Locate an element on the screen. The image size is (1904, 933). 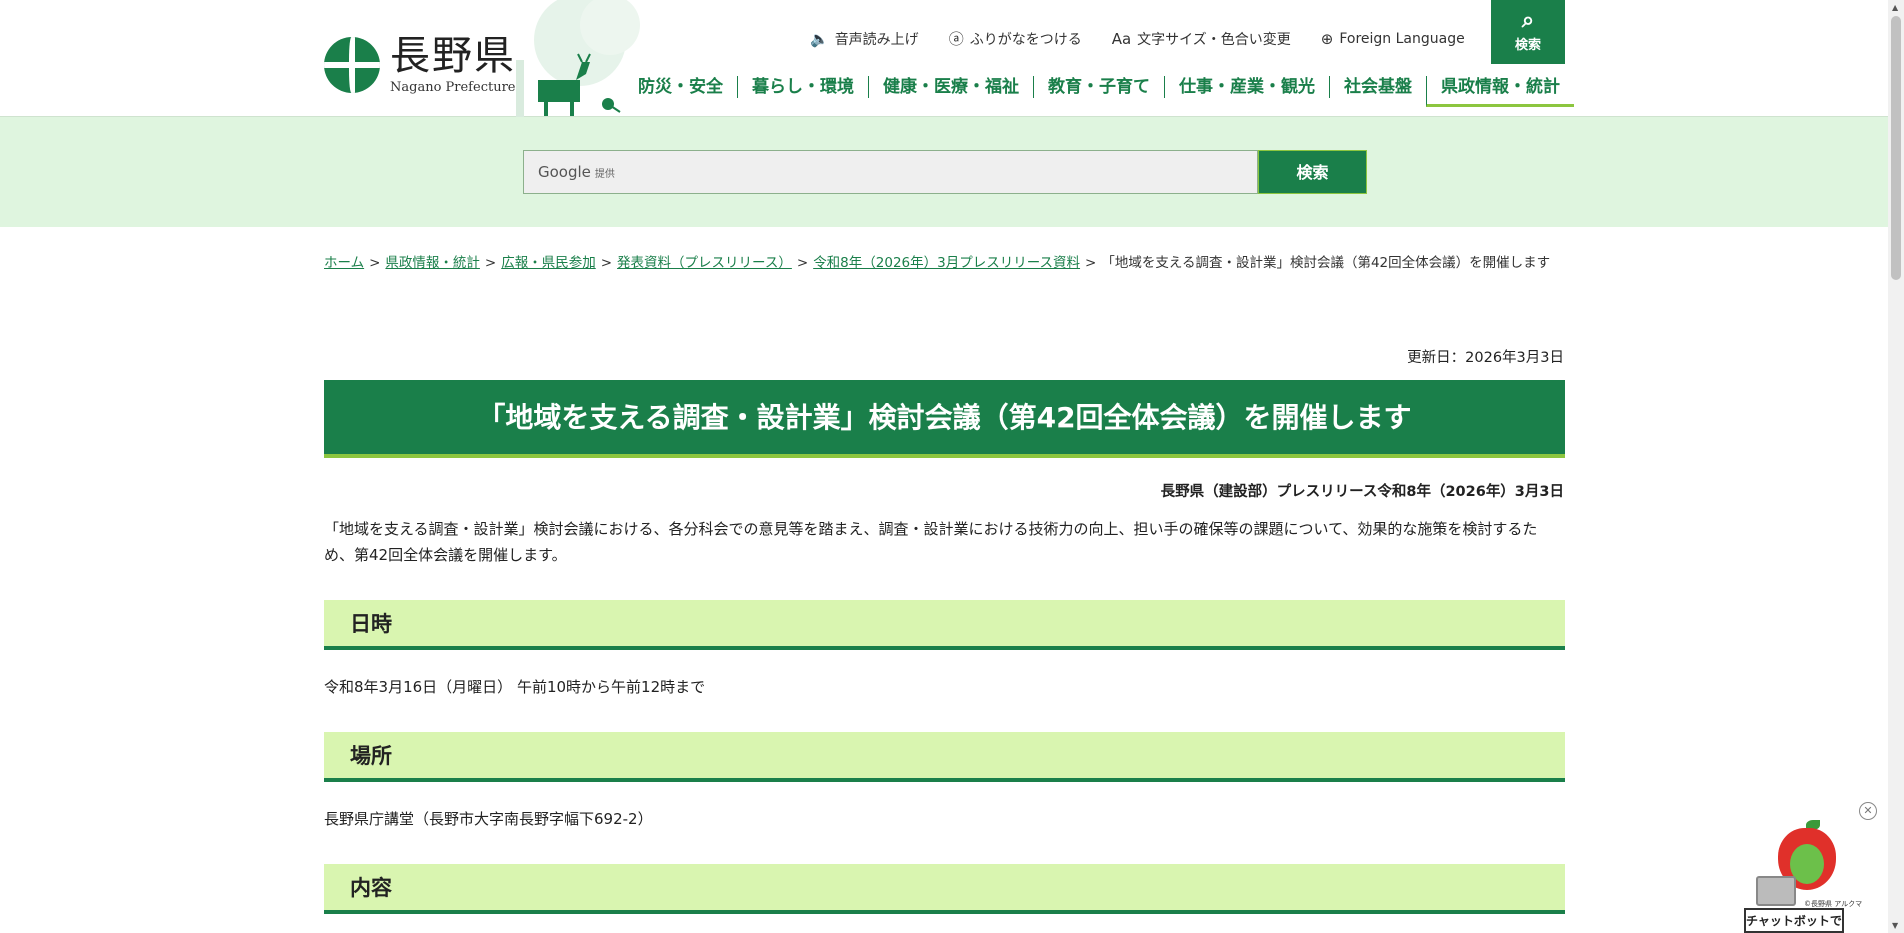
press-release-line: 長野県（建設部）プレスリリース令和8年（2026年）3月3日 is located at coordinates (1362, 492).